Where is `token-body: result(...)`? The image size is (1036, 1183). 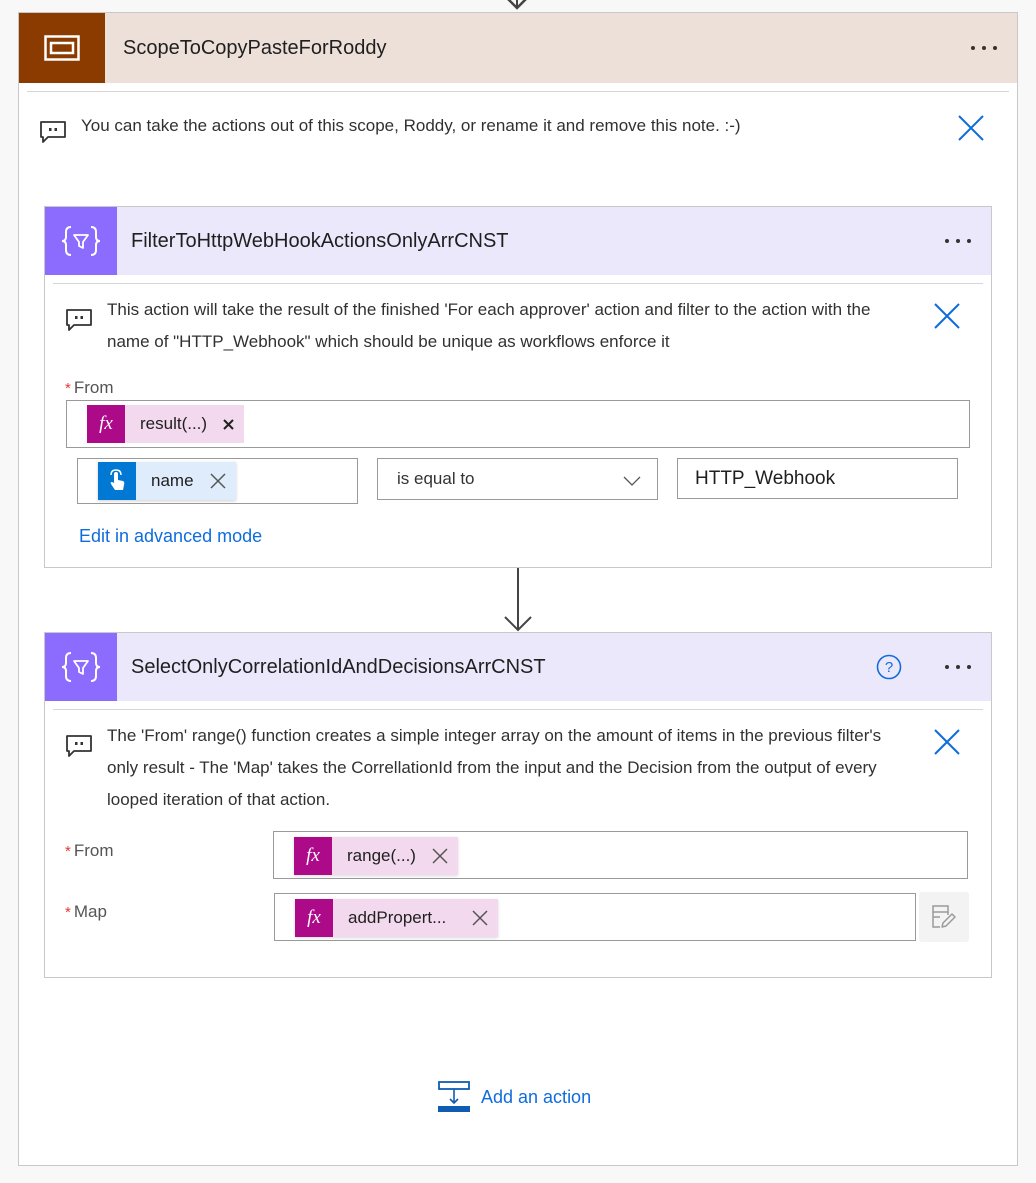 token-body: result(...) is located at coordinates (185, 424).